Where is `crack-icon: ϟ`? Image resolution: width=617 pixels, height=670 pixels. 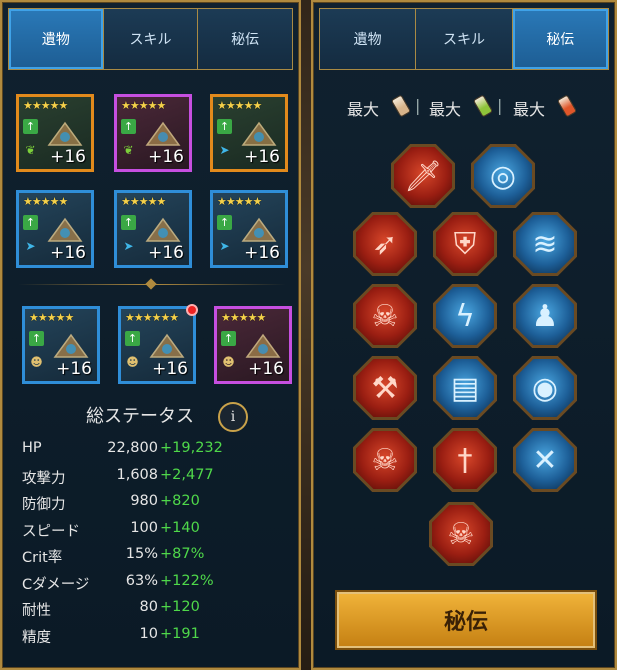
crack-icon: ϟ is located at coordinates (465, 316).